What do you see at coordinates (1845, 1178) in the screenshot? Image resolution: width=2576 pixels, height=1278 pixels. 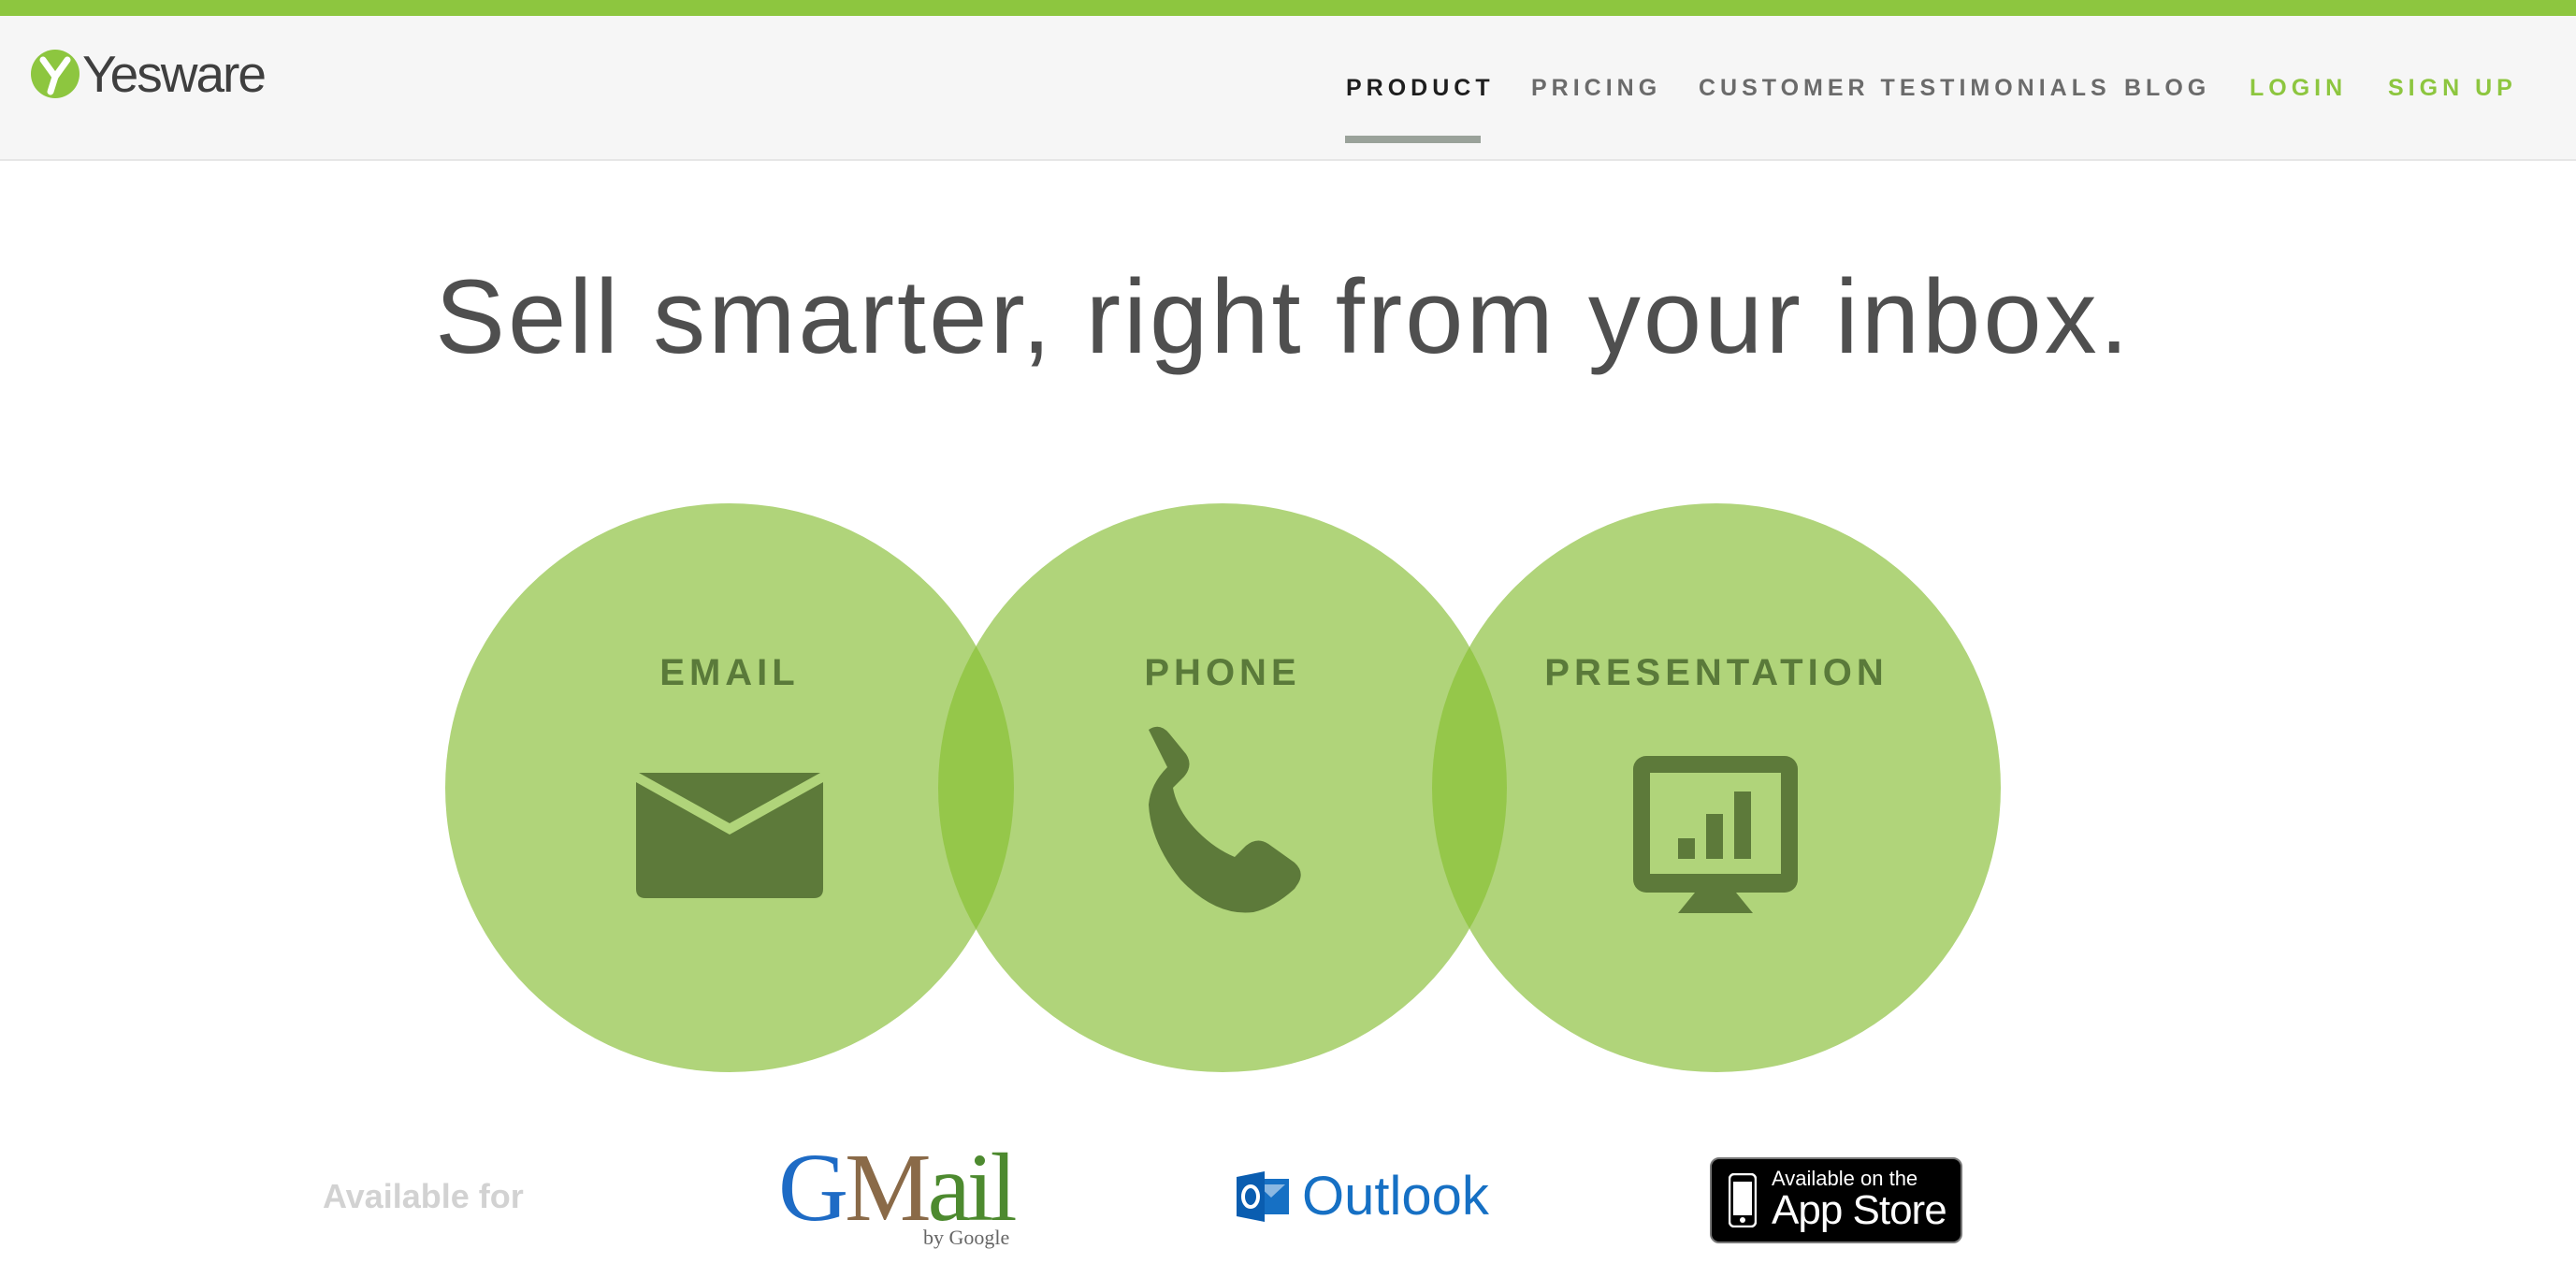 I see `app-store-small-text: Available on the` at bounding box center [1845, 1178].